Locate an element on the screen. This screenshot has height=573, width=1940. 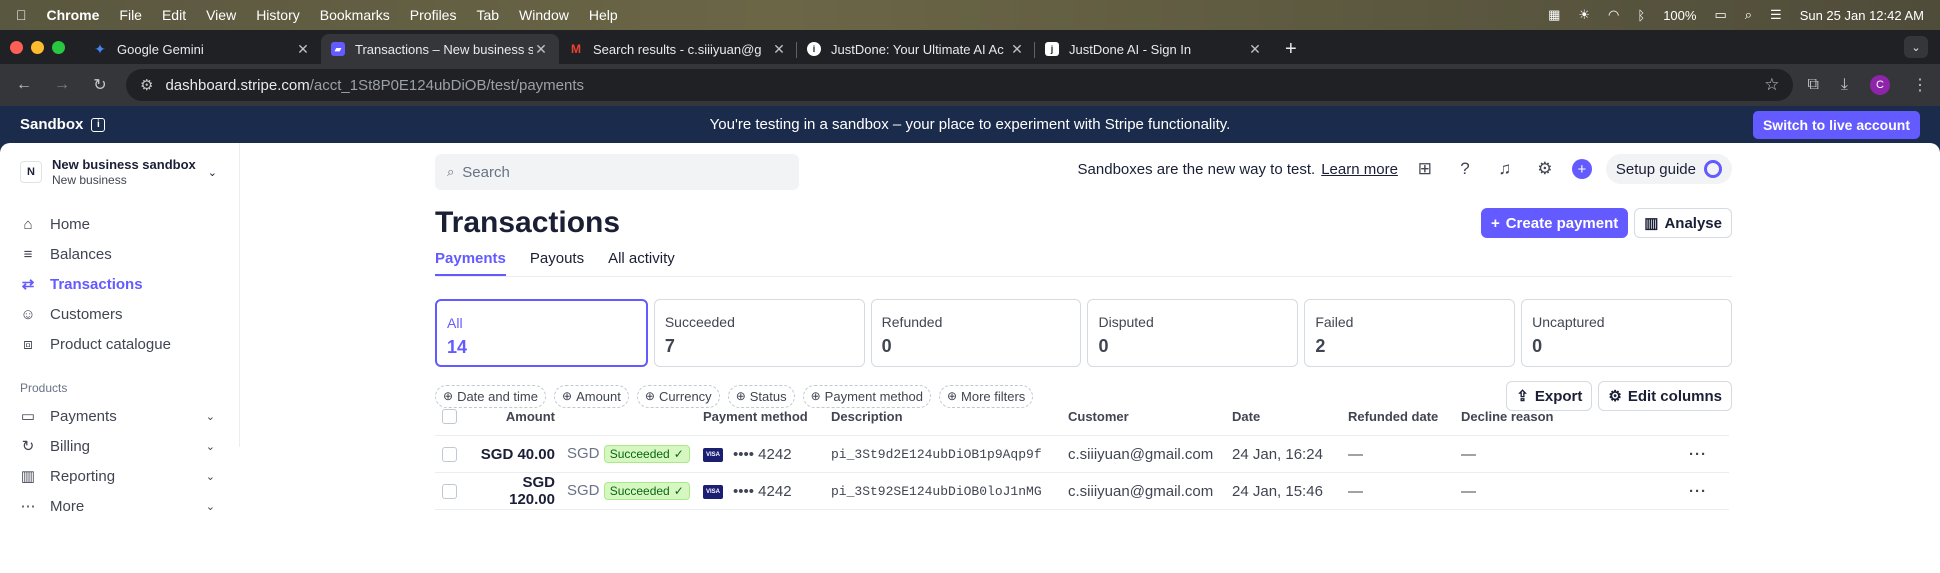
sidebar-item-billing: ↻ Billing ⌄ is located at coordinates (129, 446).